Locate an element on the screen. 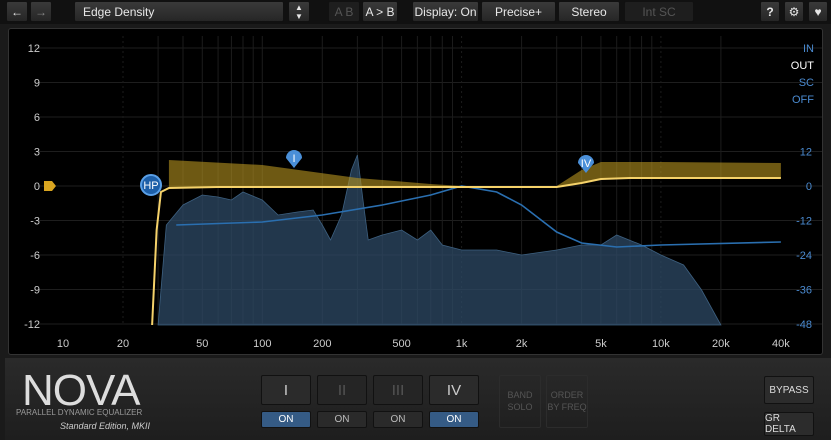 The width and height of the screenshot is (831, 440). left-axis-tick: 9 is located at coordinates (37, 84).